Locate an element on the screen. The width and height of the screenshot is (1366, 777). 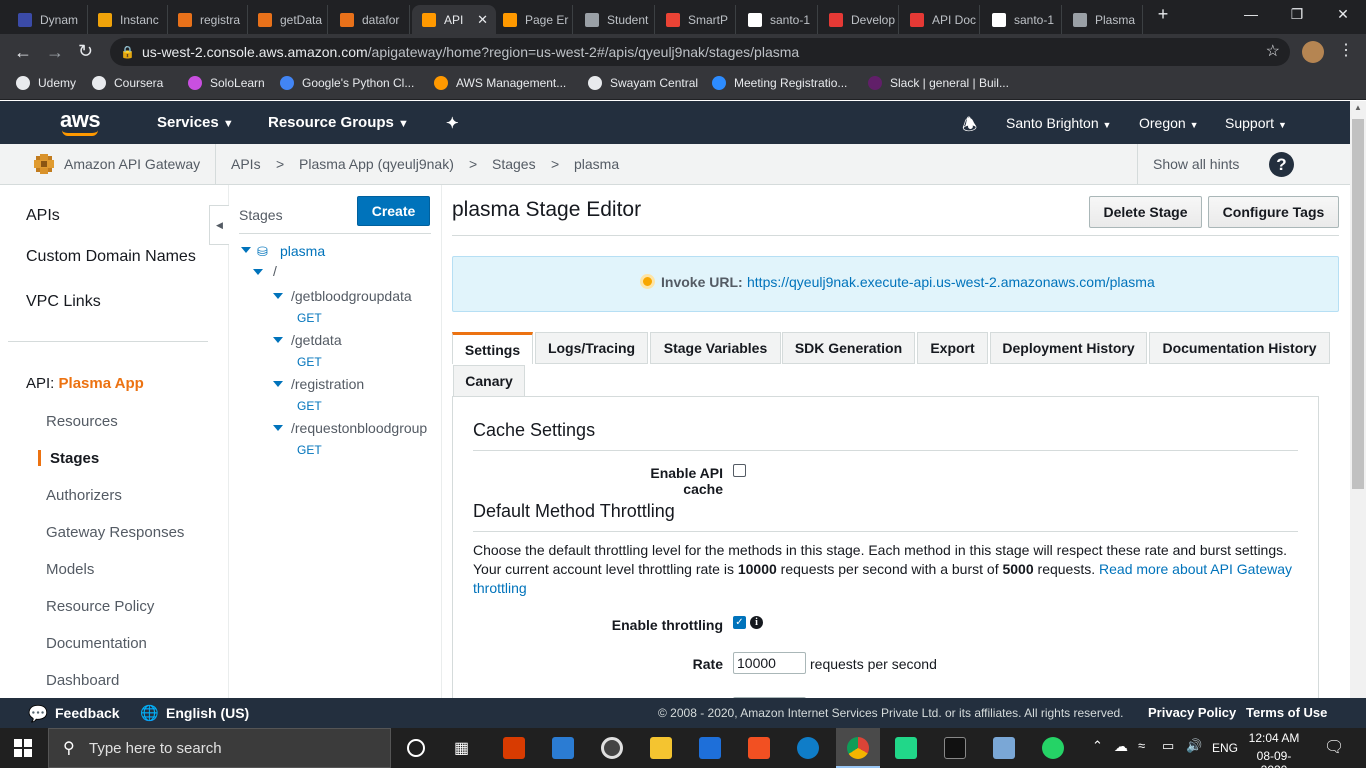
create-stage-button: Create is located at coordinates (393, 211).